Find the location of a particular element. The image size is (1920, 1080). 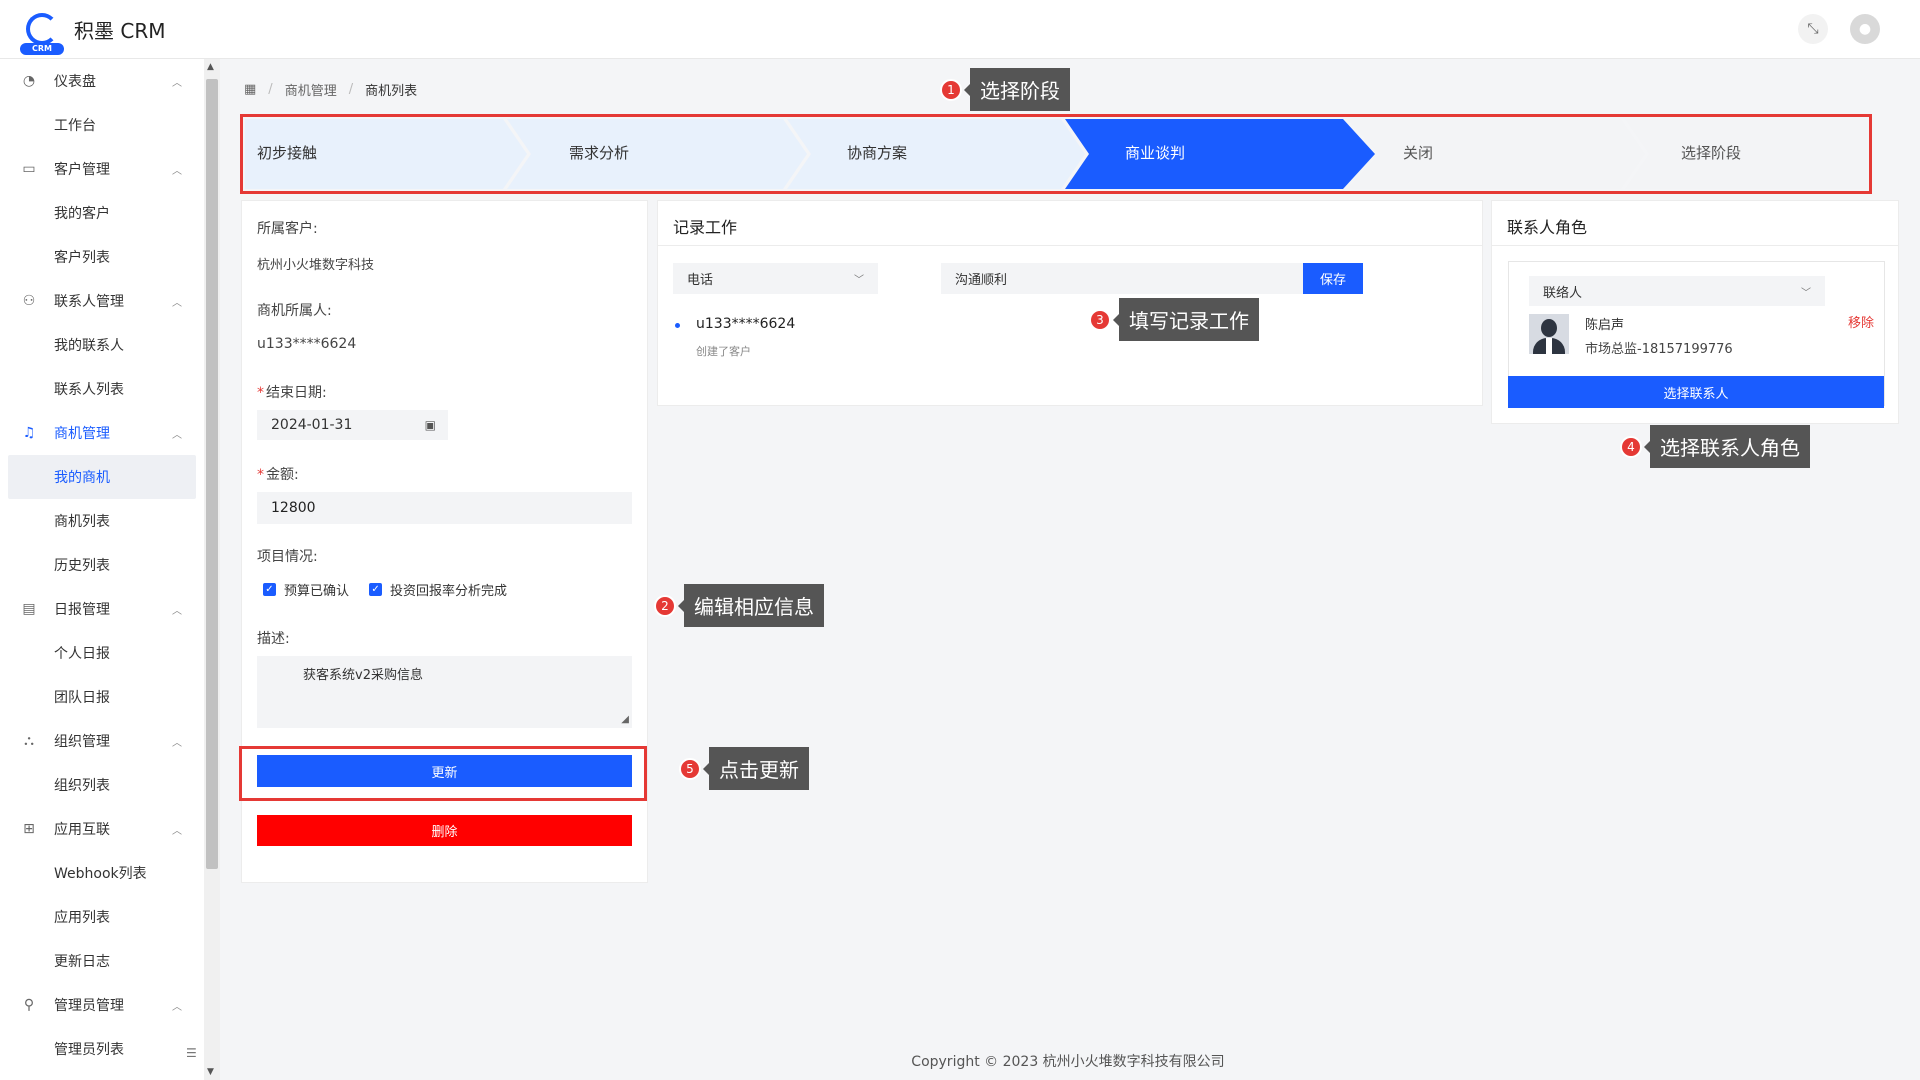

bell-icon: ♫ is located at coordinates (29, 433).